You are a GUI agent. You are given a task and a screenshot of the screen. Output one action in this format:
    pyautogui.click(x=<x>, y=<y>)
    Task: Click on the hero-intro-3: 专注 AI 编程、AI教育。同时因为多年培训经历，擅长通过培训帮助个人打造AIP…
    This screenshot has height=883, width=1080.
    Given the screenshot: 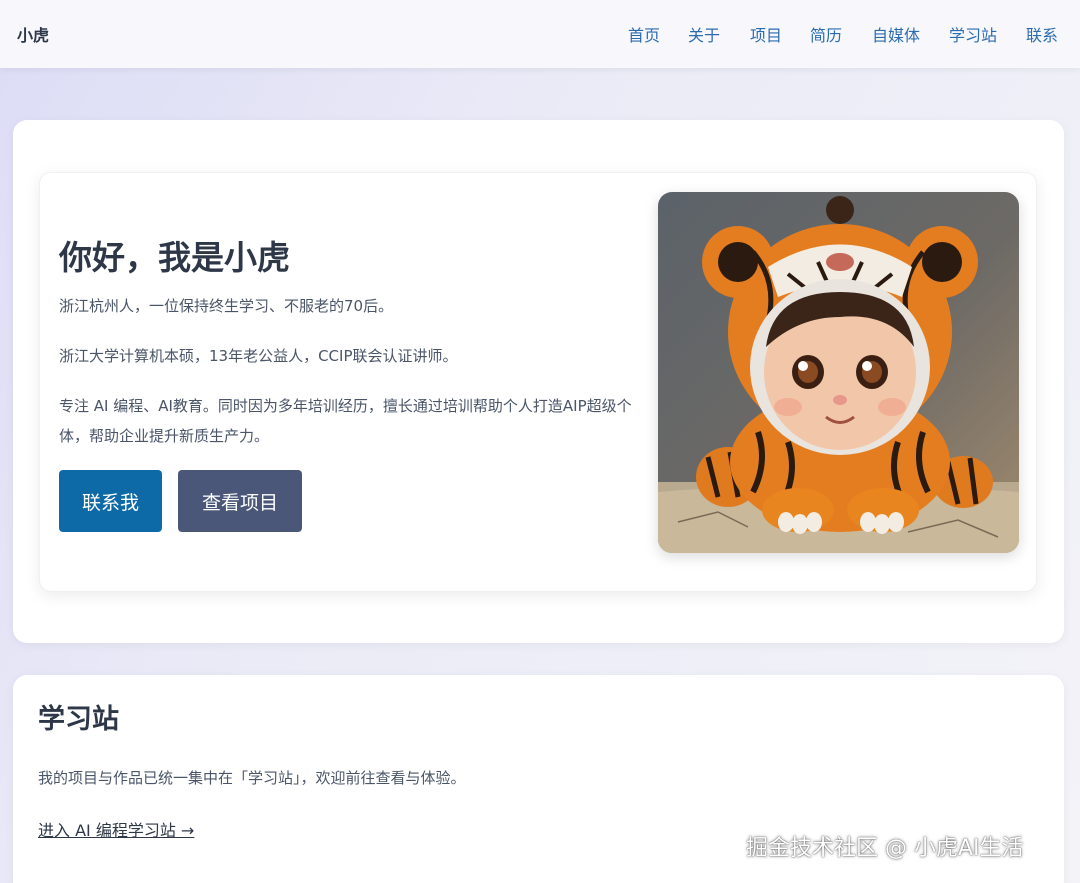 What is the action you would take?
    pyautogui.click(x=345, y=421)
    